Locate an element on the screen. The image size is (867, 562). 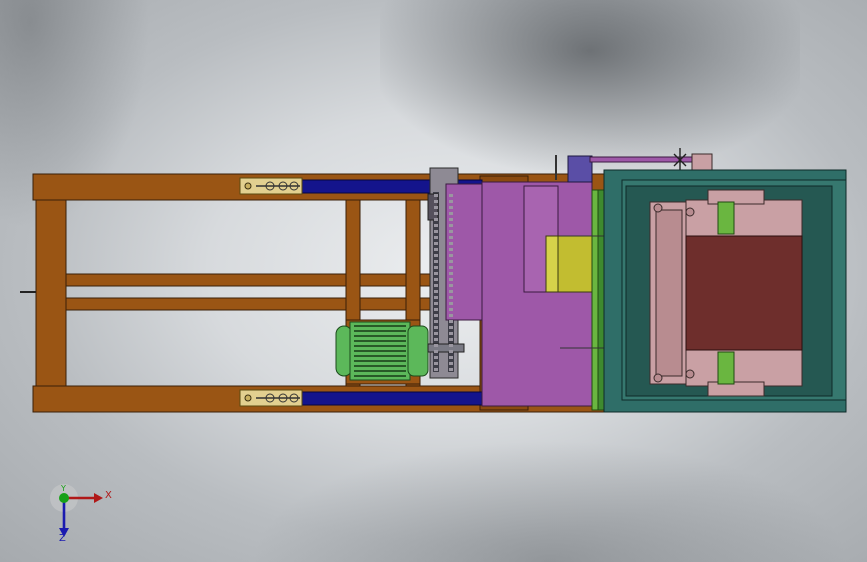
axis-triad: X Y Z is located at coordinates (81, 514).